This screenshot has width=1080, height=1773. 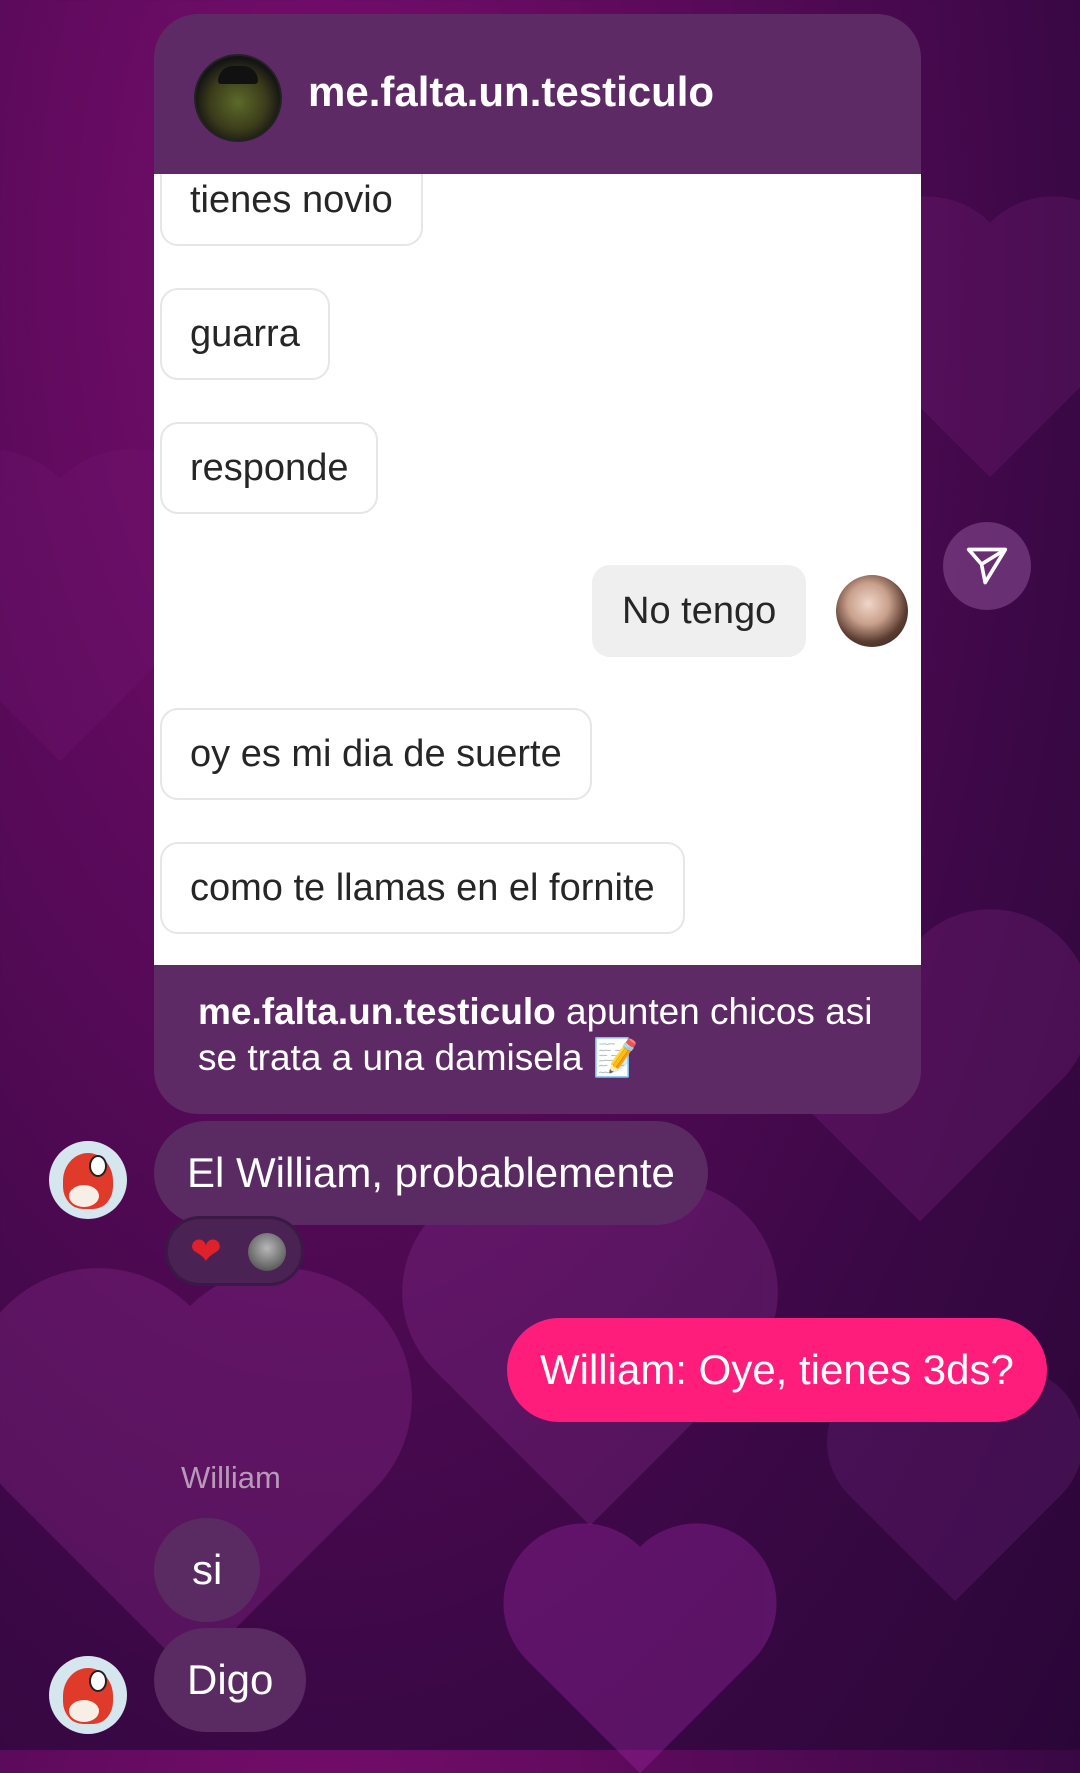 I want to click on screenshot-message: responde, so click(x=269, y=468).